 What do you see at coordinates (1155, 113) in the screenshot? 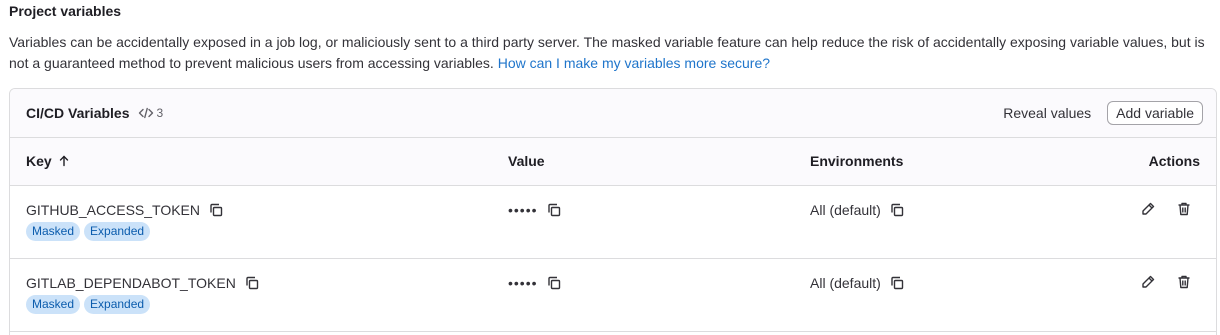
I see `add-variable-button: Add variable` at bounding box center [1155, 113].